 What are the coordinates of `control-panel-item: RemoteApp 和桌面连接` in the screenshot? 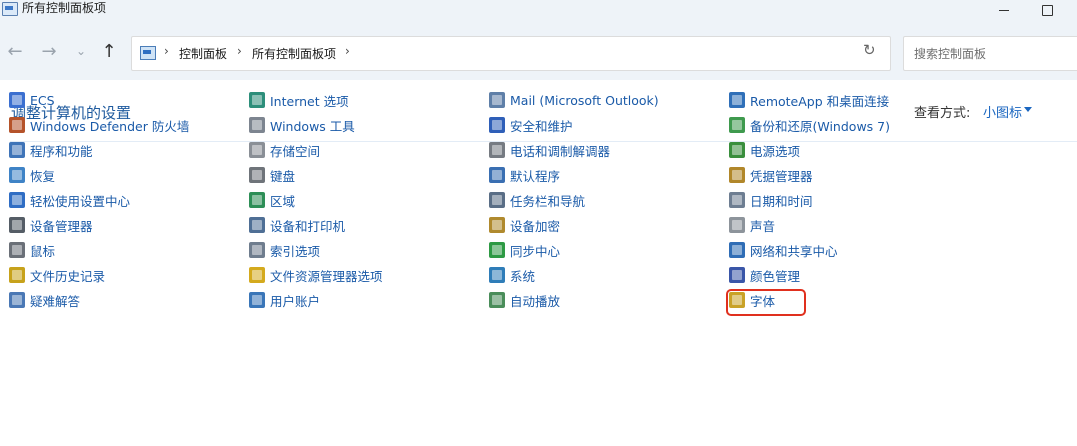 It's located at (809, 100).